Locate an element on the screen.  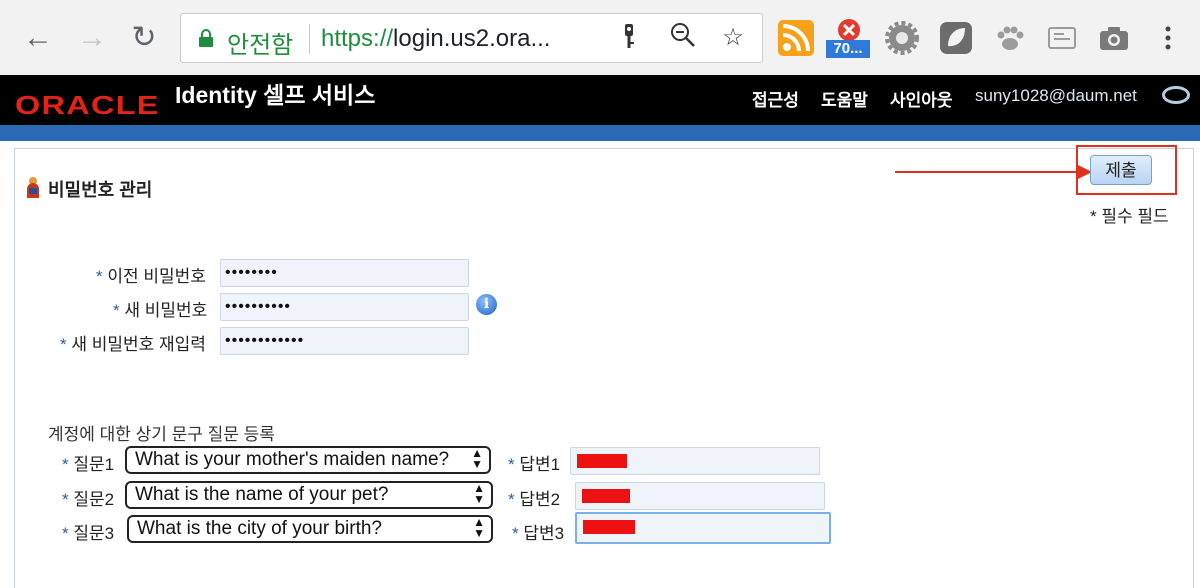
reload-icon: ↻ is located at coordinates (144, 38).